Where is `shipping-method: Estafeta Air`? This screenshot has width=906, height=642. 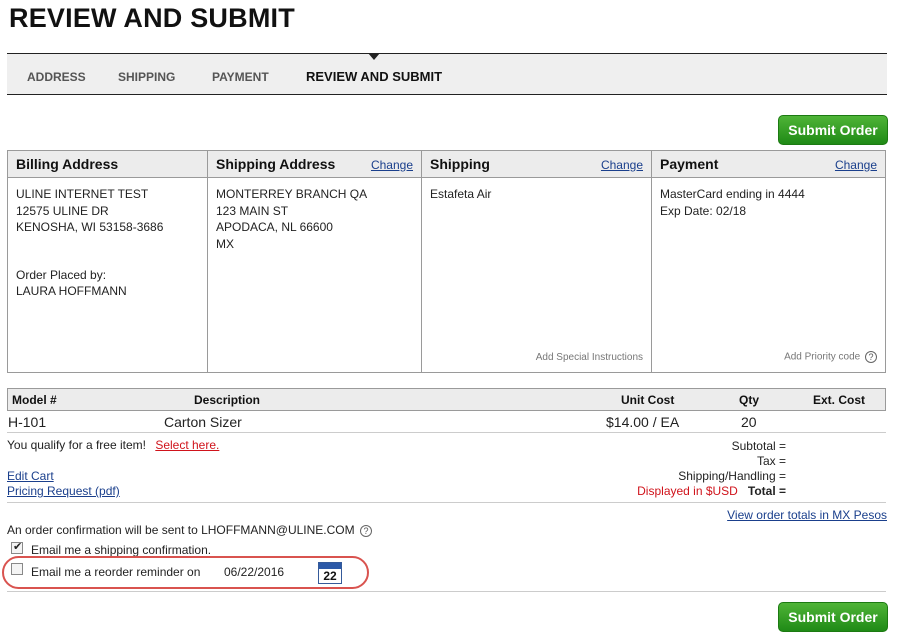 shipping-method: Estafeta Air is located at coordinates (461, 194).